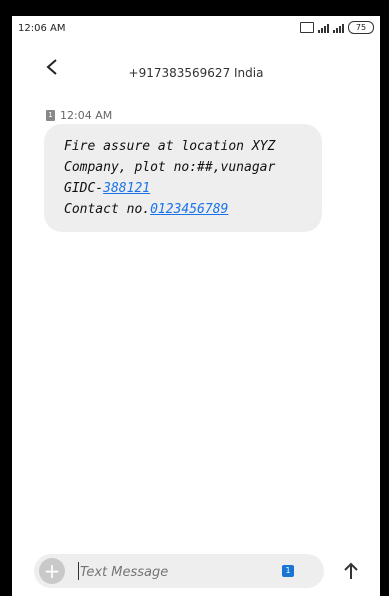 This screenshot has height=596, width=389. Describe the element at coordinates (86, 115) in the screenshot. I see `message-time: 12:04 AM` at that location.